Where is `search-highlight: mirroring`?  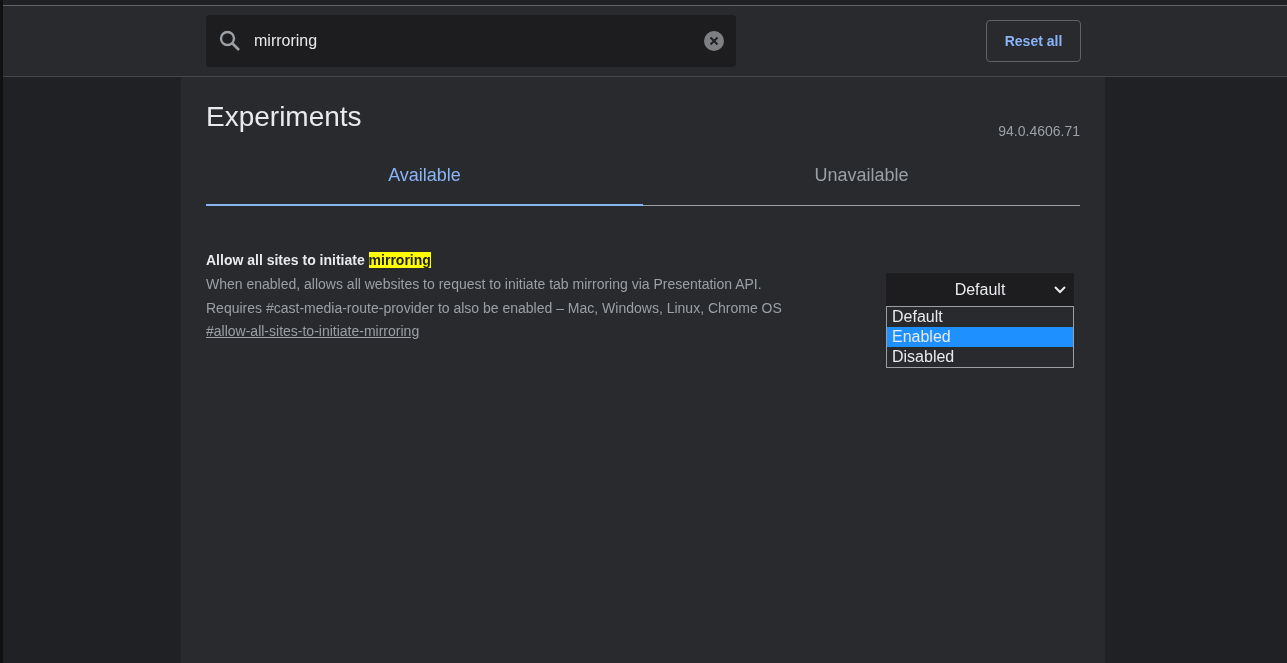
search-highlight: mirroring is located at coordinates (399, 260).